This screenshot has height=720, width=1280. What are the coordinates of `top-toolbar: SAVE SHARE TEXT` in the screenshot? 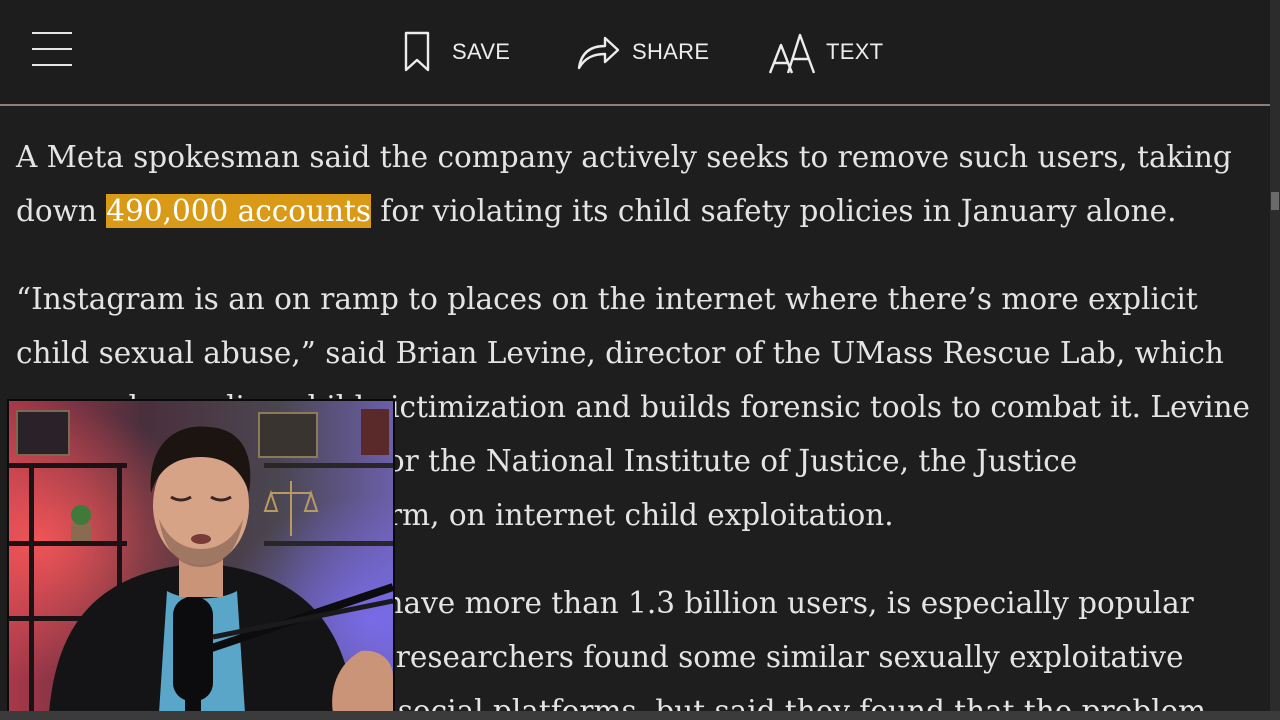 It's located at (635, 53).